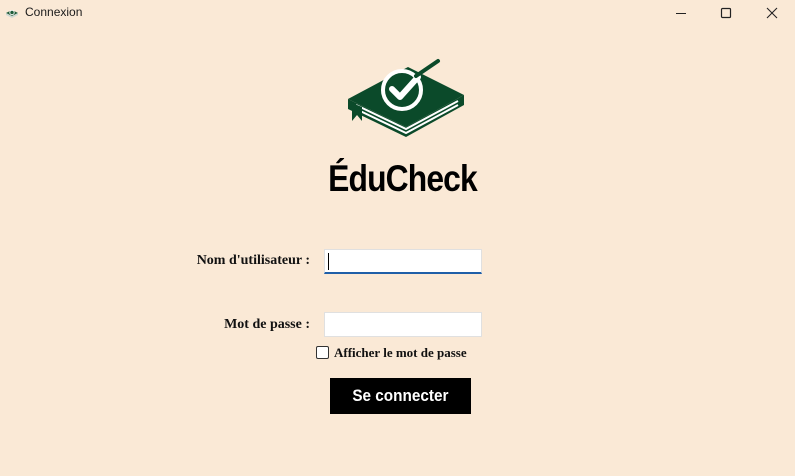  What do you see at coordinates (322, 352) in the screenshot?
I see `show-password-checkbox` at bounding box center [322, 352].